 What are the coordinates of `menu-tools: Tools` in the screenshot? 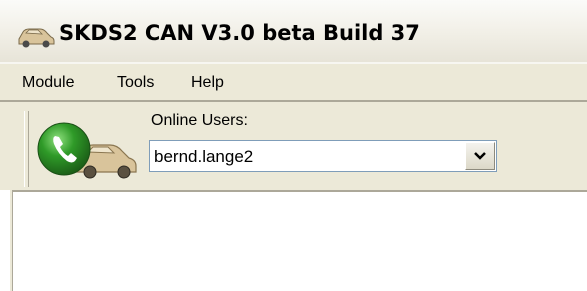 It's located at (135, 83).